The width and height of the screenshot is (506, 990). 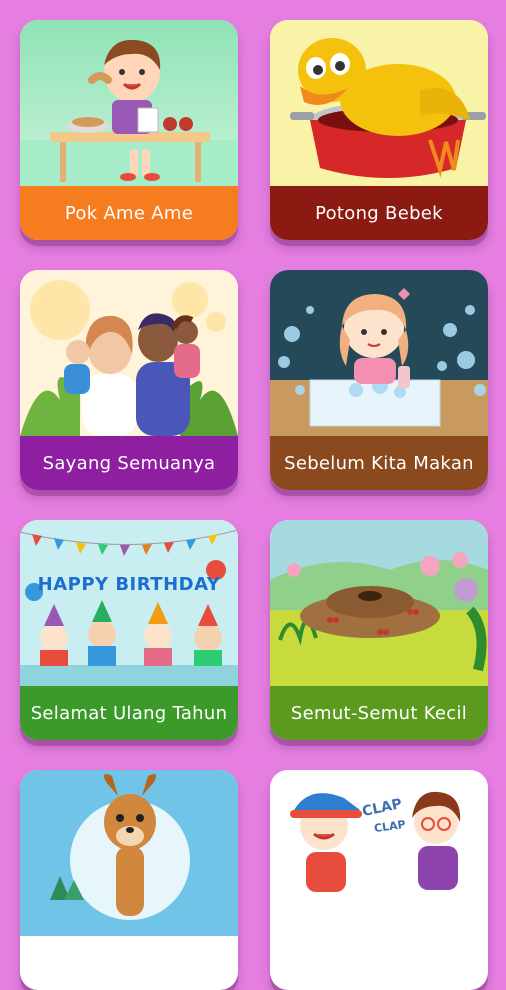 What do you see at coordinates (129, 584) in the screenshot?
I see `birthday-banner-text: HAPPY BIRTHDAY` at bounding box center [129, 584].